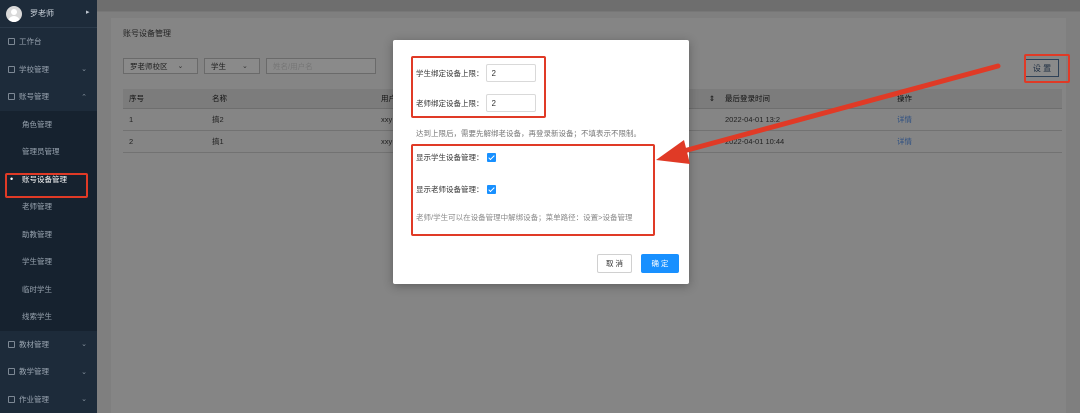 The width and height of the screenshot is (1080, 413). I want to click on role-select: 学生 ⌄, so click(232, 66).